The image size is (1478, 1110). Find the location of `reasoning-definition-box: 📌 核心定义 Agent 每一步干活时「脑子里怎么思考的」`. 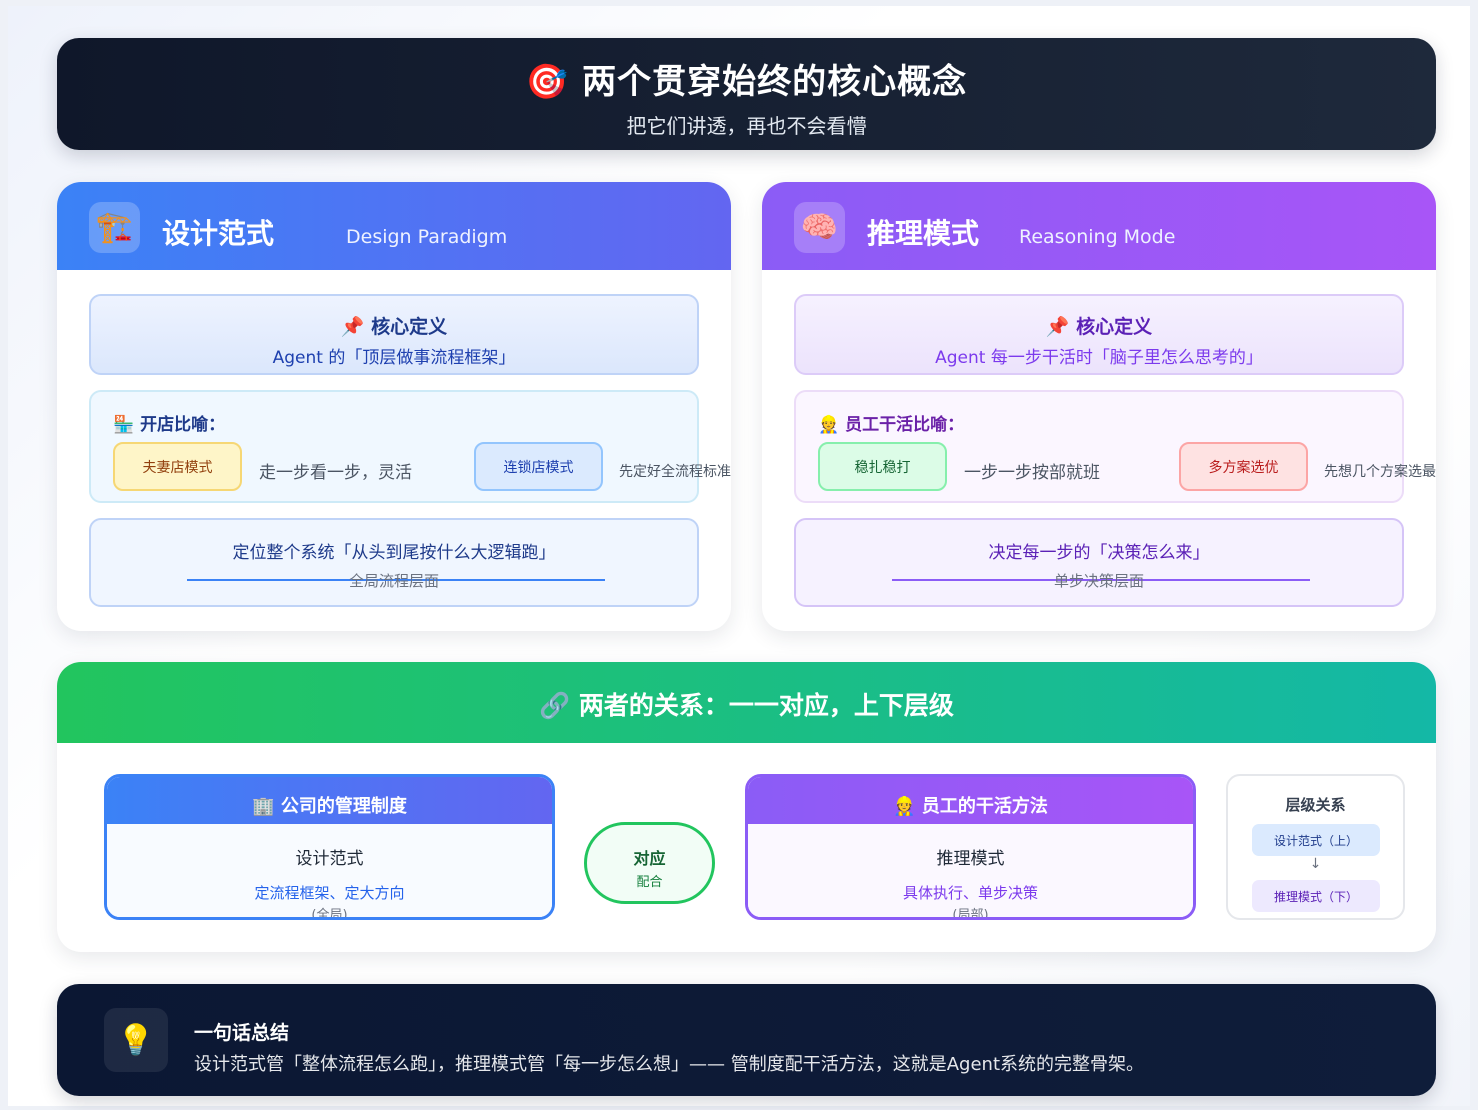

reasoning-definition-box: 📌 核心定义 Agent 每一步干活时「脑子里怎么思考的」 is located at coordinates (1099, 334).